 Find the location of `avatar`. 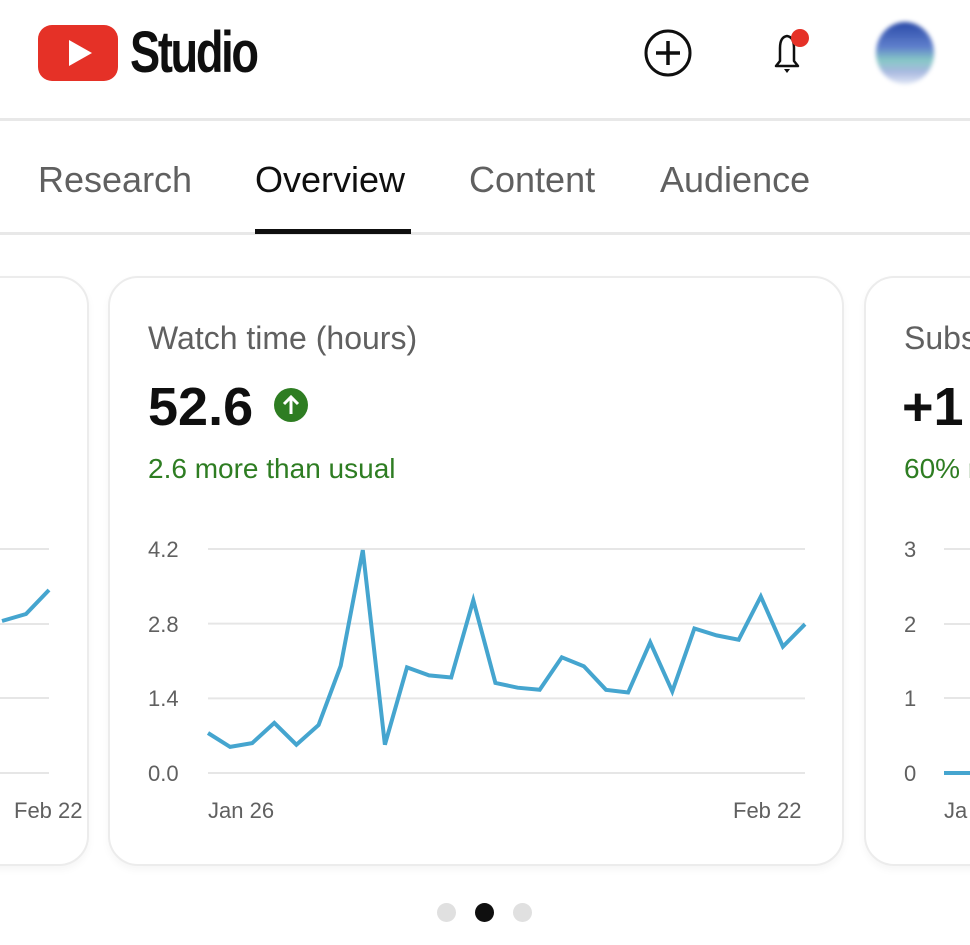

avatar is located at coordinates (905, 53).